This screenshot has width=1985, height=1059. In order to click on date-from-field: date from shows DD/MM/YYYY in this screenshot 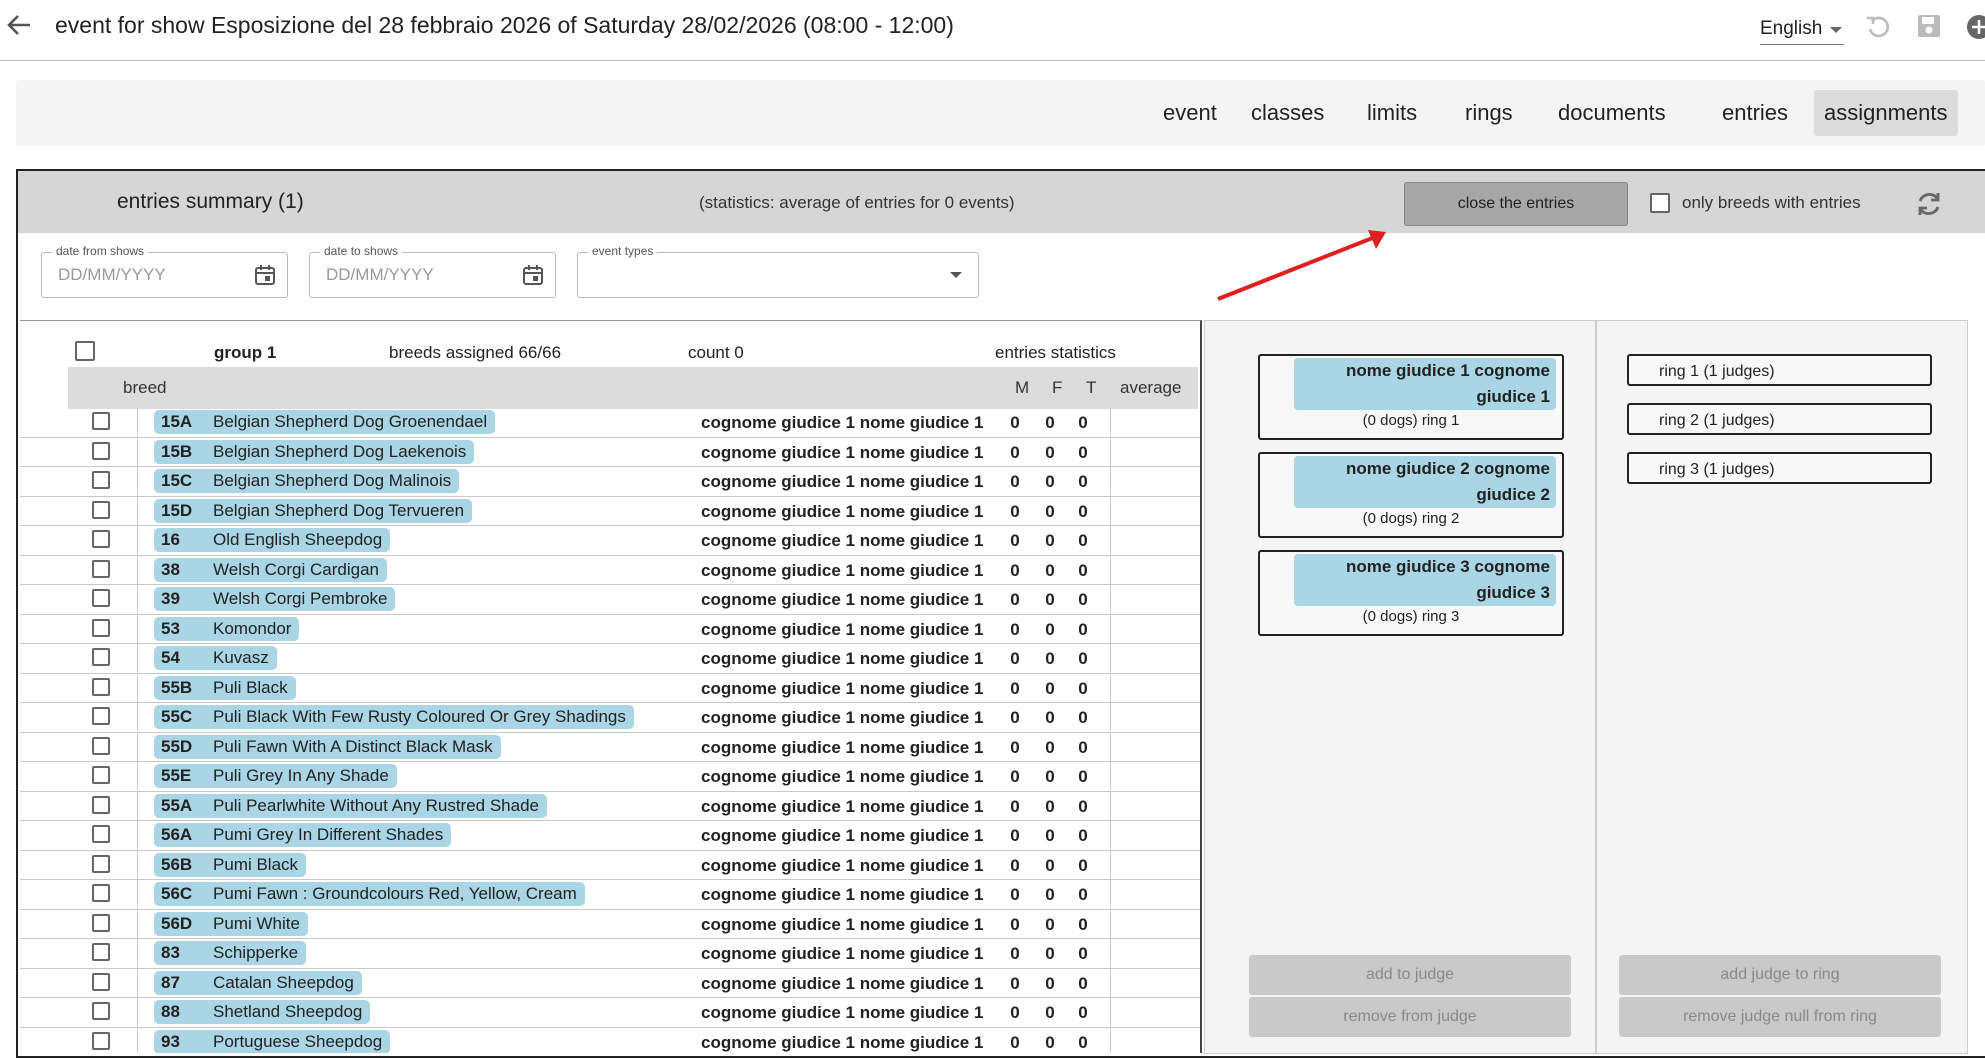, I will do `click(164, 271)`.